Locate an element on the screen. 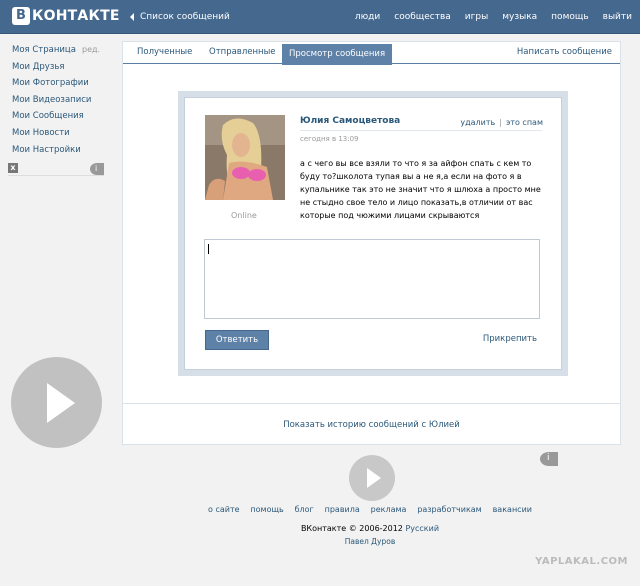 This screenshot has width=640, height=586. close-icon: x is located at coordinates (13, 168).